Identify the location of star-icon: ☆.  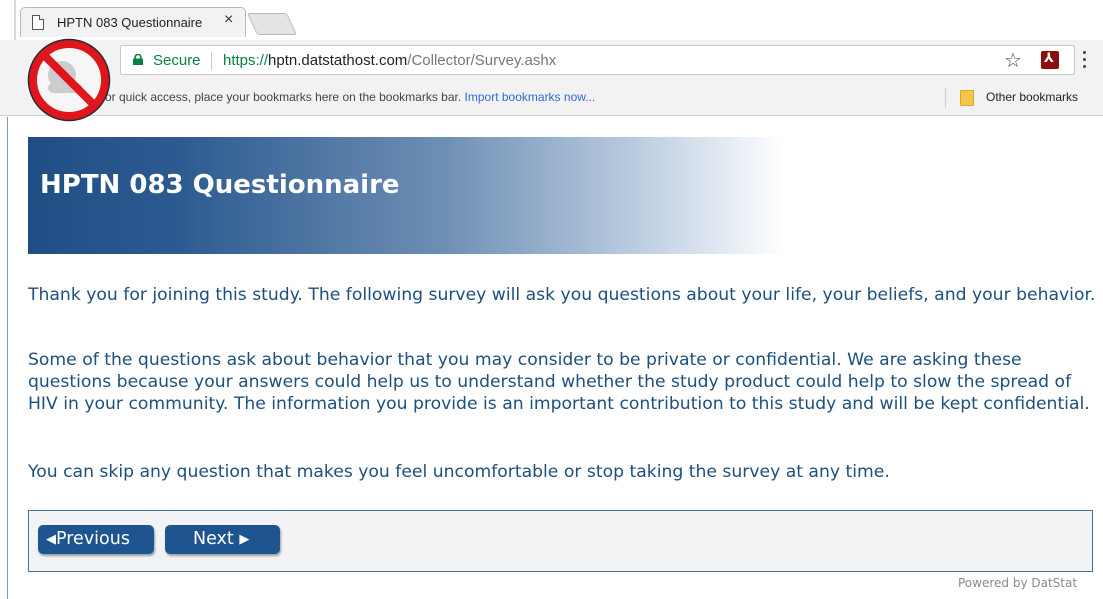
(1013, 60).